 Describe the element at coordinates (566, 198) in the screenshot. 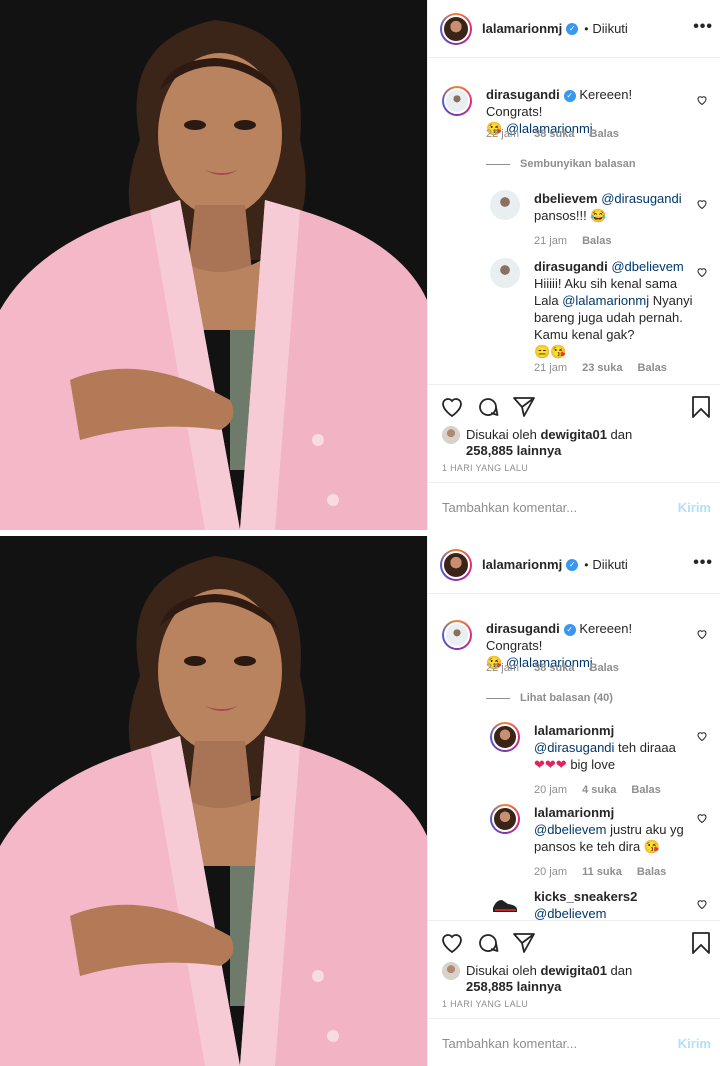

I see `reply-username: dbelievem` at that location.